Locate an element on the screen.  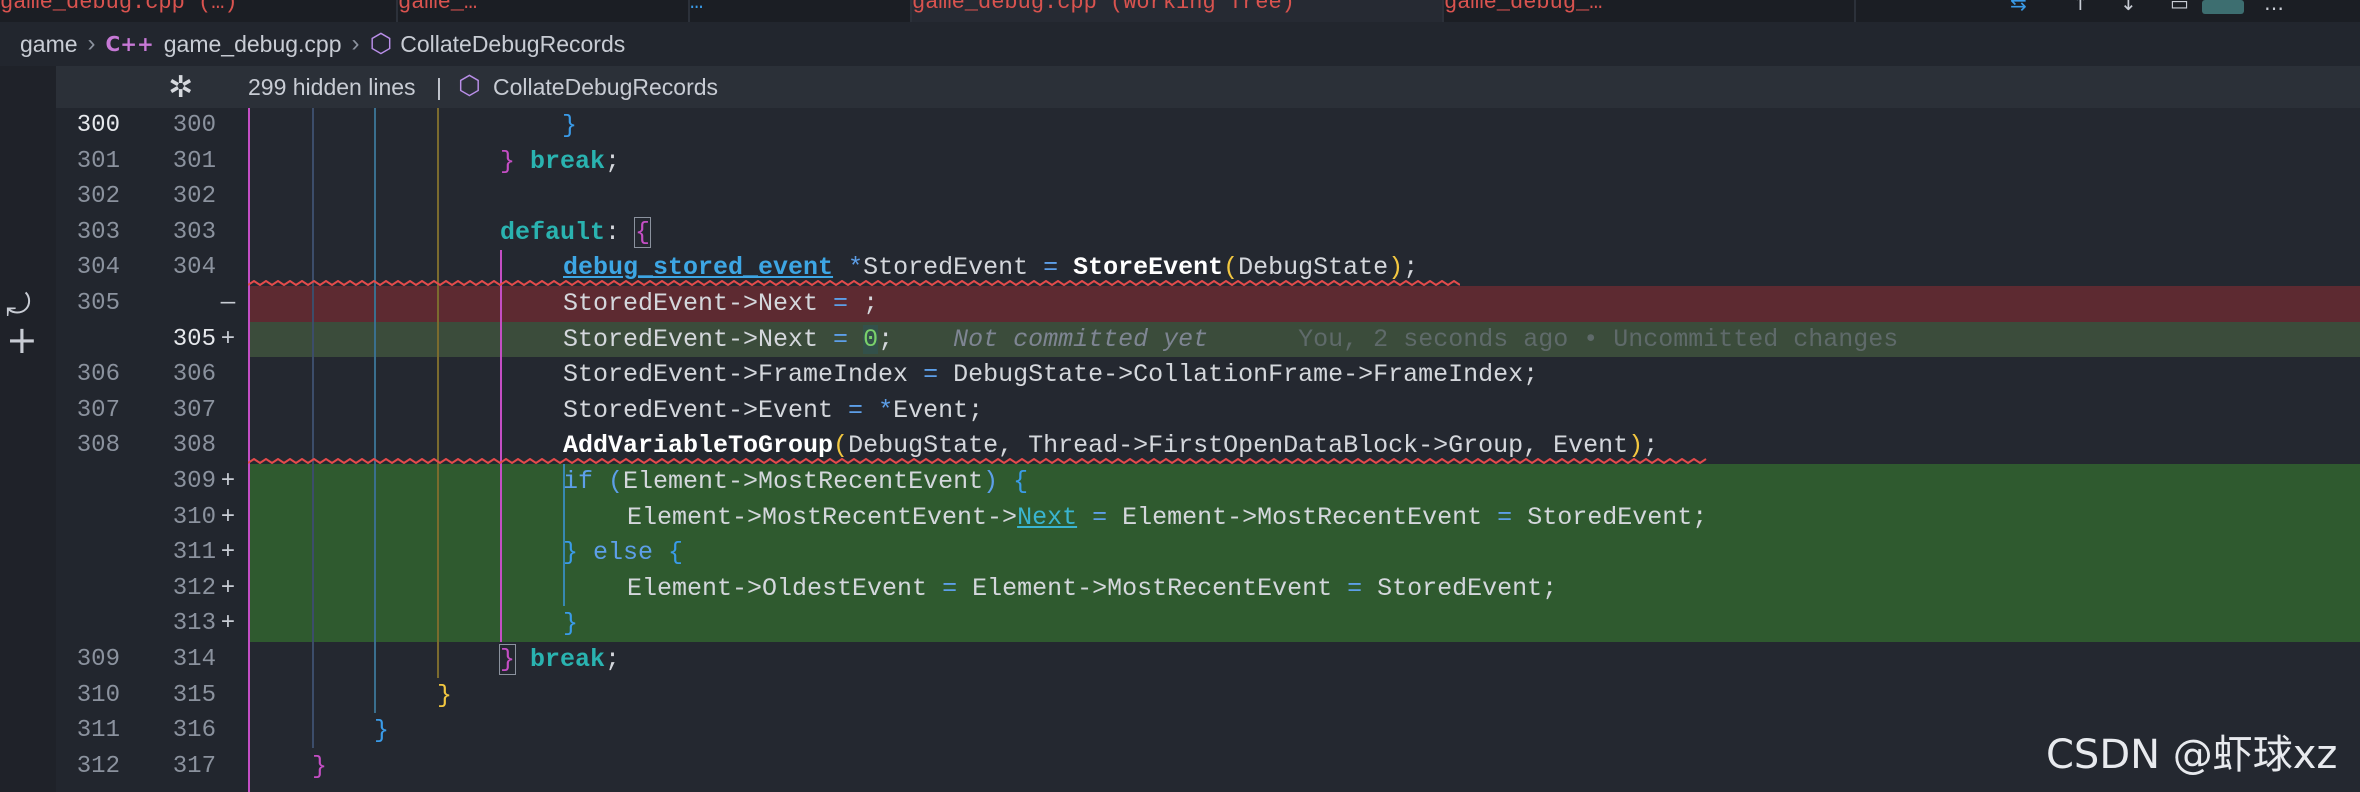
original-line-number: 304 is located at coordinates (98, 268).